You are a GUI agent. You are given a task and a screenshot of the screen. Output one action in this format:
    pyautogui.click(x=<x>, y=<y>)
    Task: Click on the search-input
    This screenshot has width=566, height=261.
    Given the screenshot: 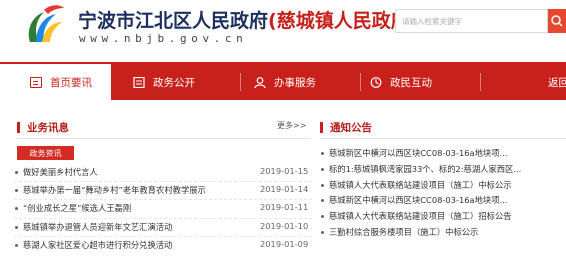 What is the action you would take?
    pyautogui.click(x=471, y=21)
    